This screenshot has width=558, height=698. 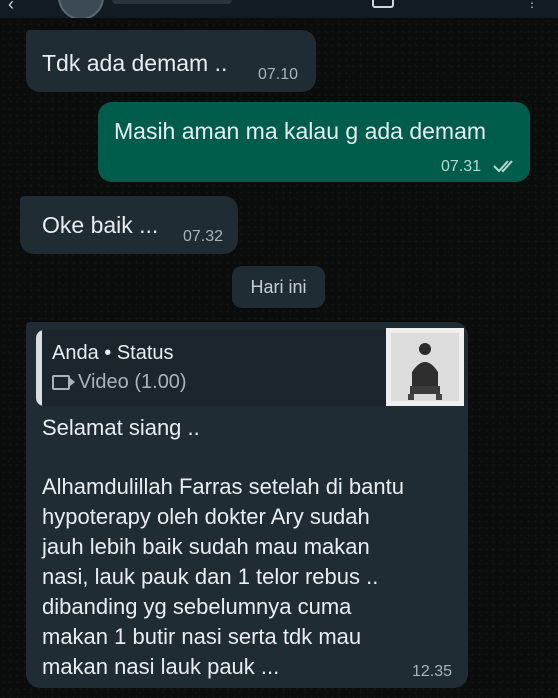 I want to click on incoming-message: Oke baik ... 07.32, so click(x=129, y=225).